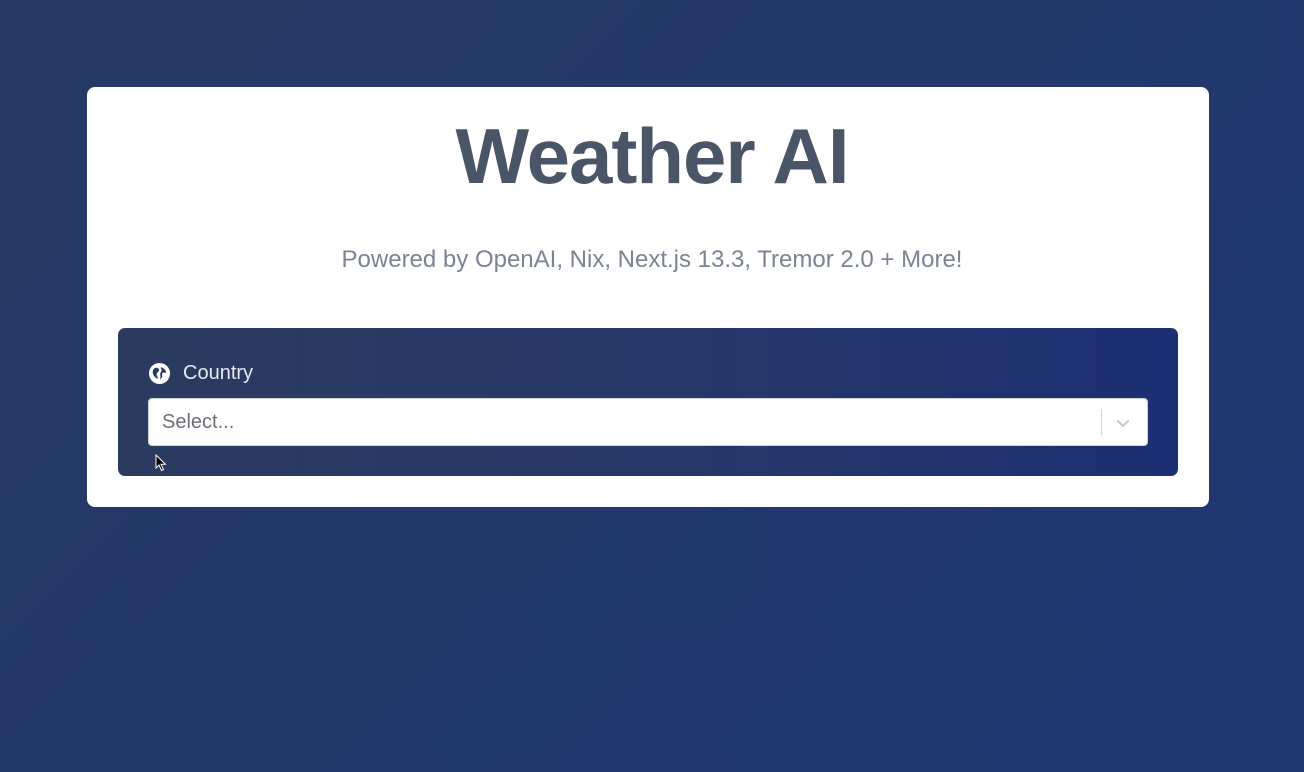  Describe the element at coordinates (1123, 423) in the screenshot. I see `chevron-down-icon` at that location.